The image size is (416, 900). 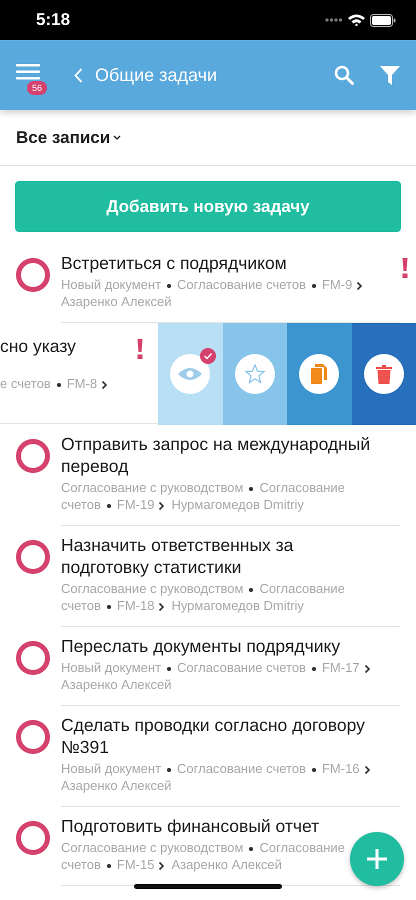 What do you see at coordinates (78, 75) in the screenshot?
I see `back-icon` at bounding box center [78, 75].